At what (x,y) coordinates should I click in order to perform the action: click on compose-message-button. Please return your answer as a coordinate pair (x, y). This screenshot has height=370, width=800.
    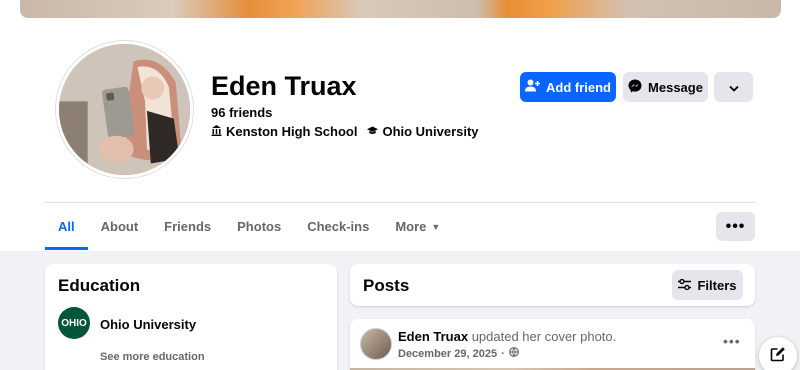
    Looking at the image, I should click on (778, 353).